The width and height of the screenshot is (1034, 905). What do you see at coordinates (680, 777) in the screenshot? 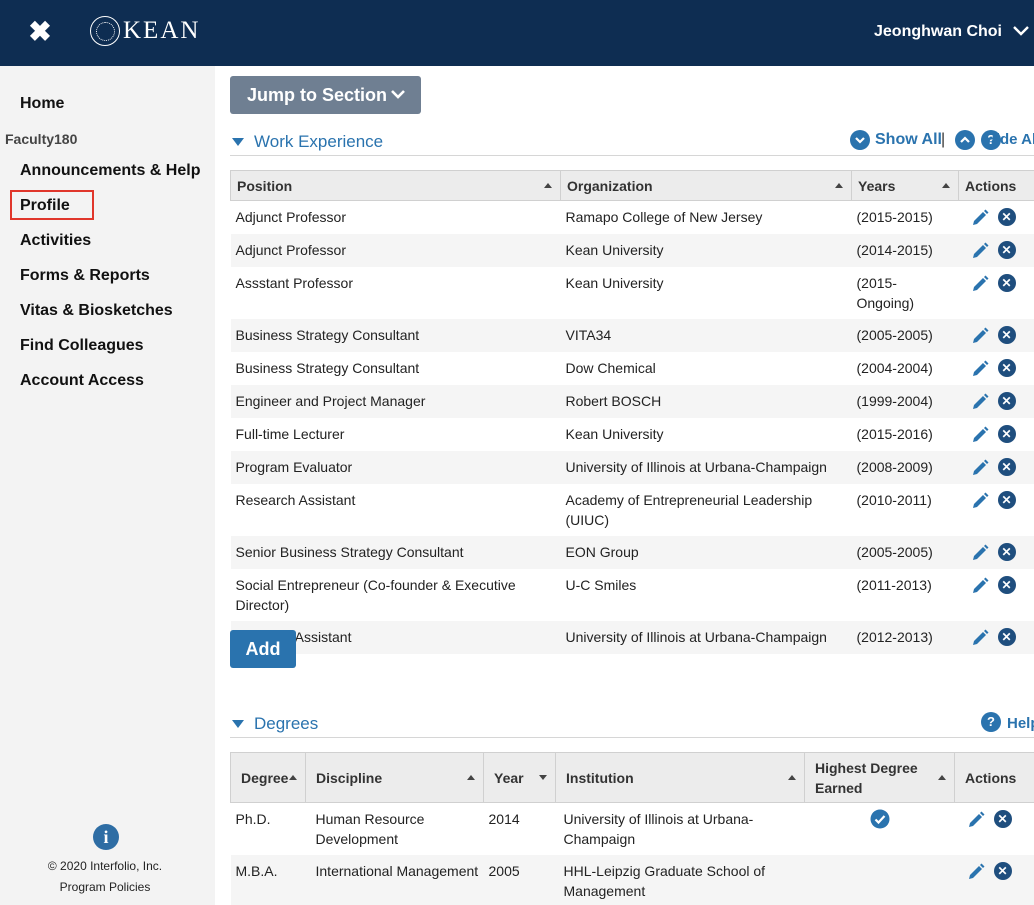
I see `column-header-institution: Institution` at bounding box center [680, 777].